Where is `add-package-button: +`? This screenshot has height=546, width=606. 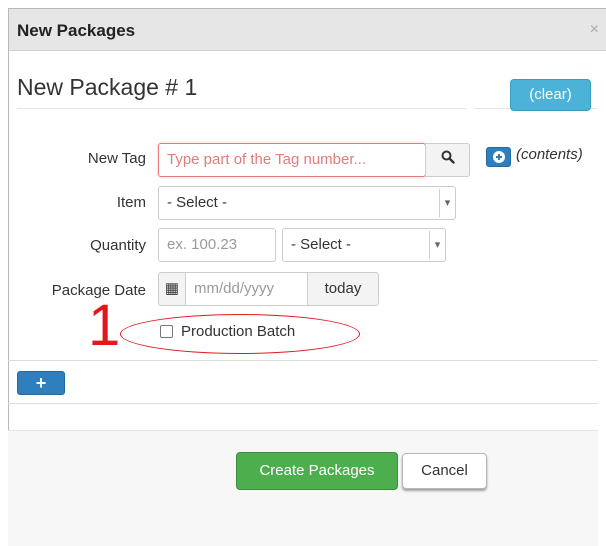 add-package-button: + is located at coordinates (41, 383).